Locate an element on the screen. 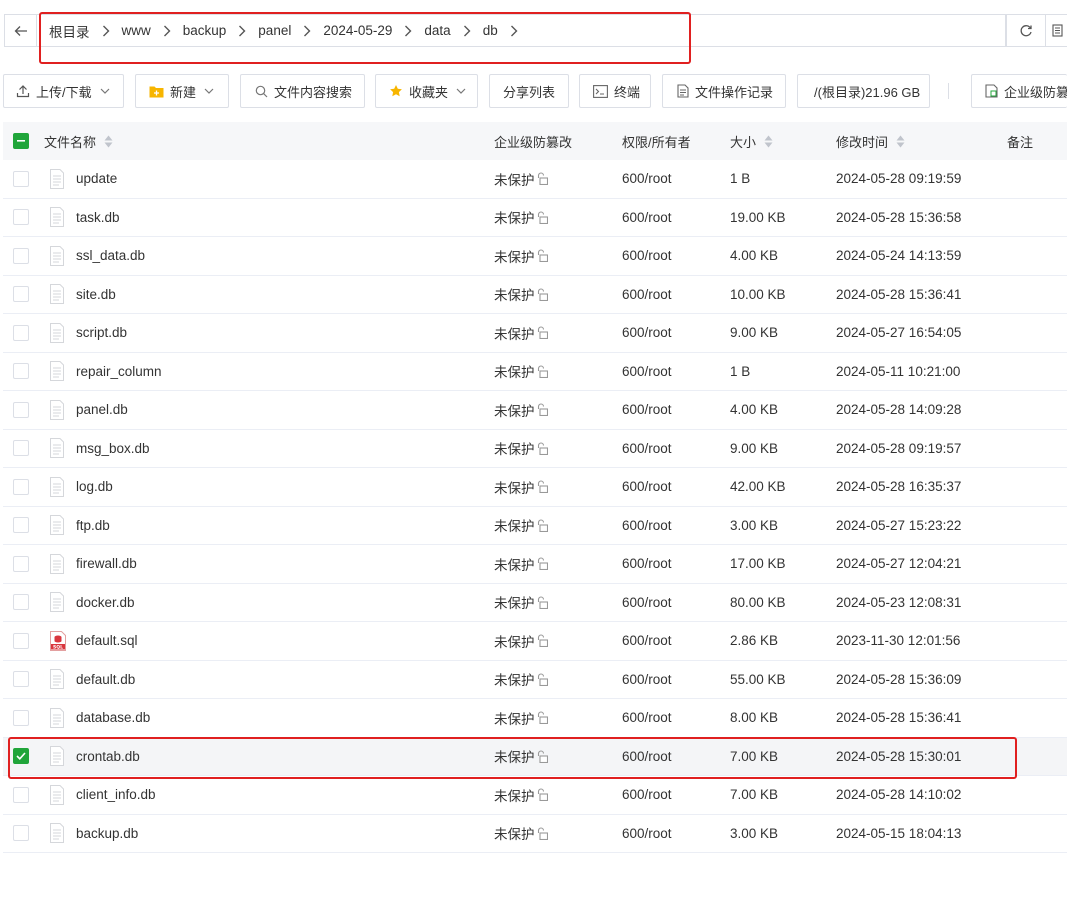 This screenshot has height=911, width=1067. table-row: update 未保护 600/root 1 B 2024-05-28 09:19:59 is located at coordinates (535, 179).